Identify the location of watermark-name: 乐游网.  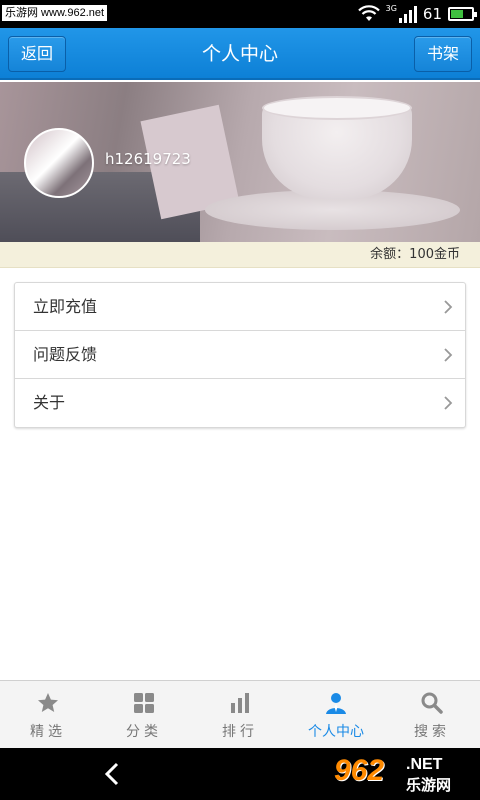
(429, 785).